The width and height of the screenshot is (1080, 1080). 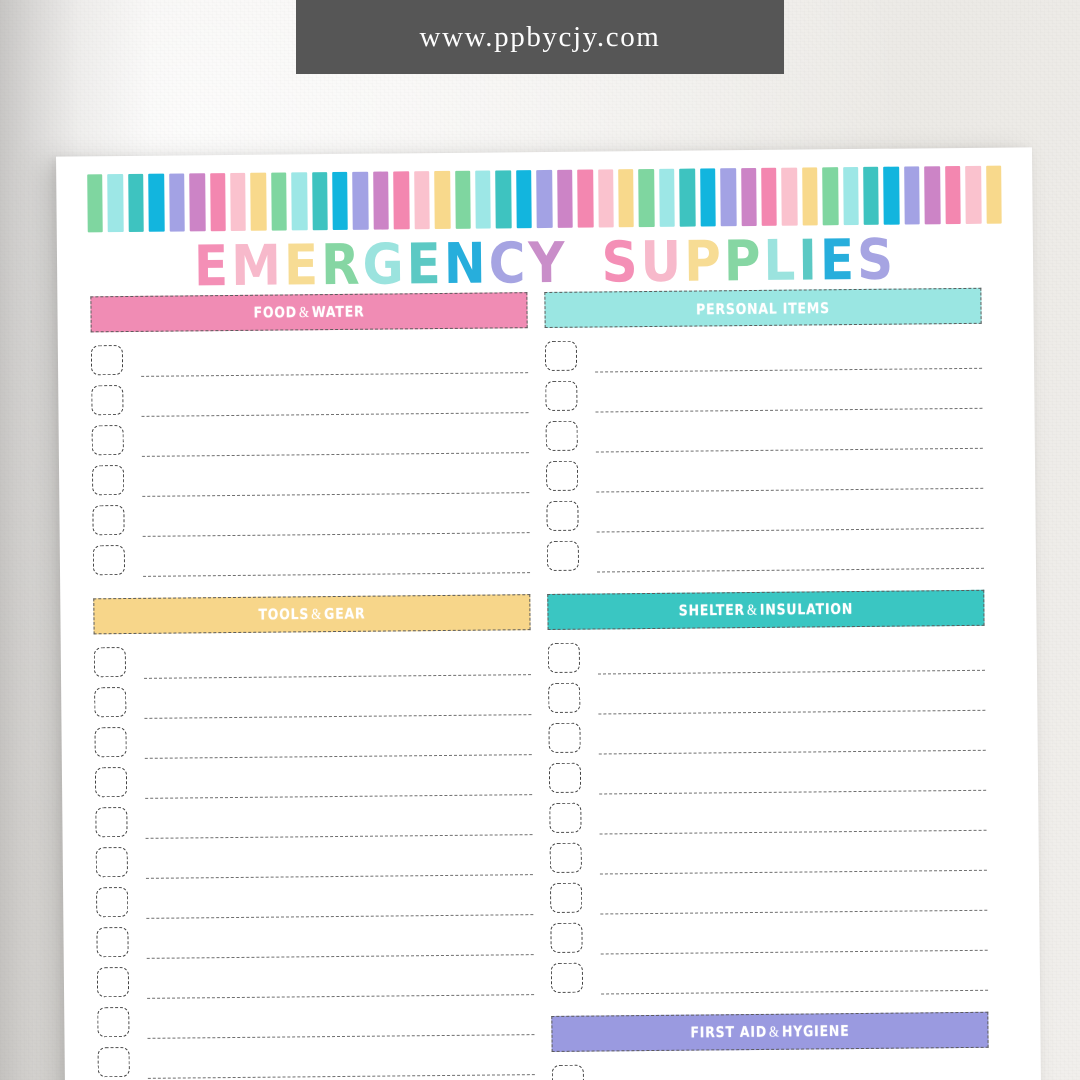 I want to click on category-header-label: FOOD & WATER, so click(x=309, y=312).